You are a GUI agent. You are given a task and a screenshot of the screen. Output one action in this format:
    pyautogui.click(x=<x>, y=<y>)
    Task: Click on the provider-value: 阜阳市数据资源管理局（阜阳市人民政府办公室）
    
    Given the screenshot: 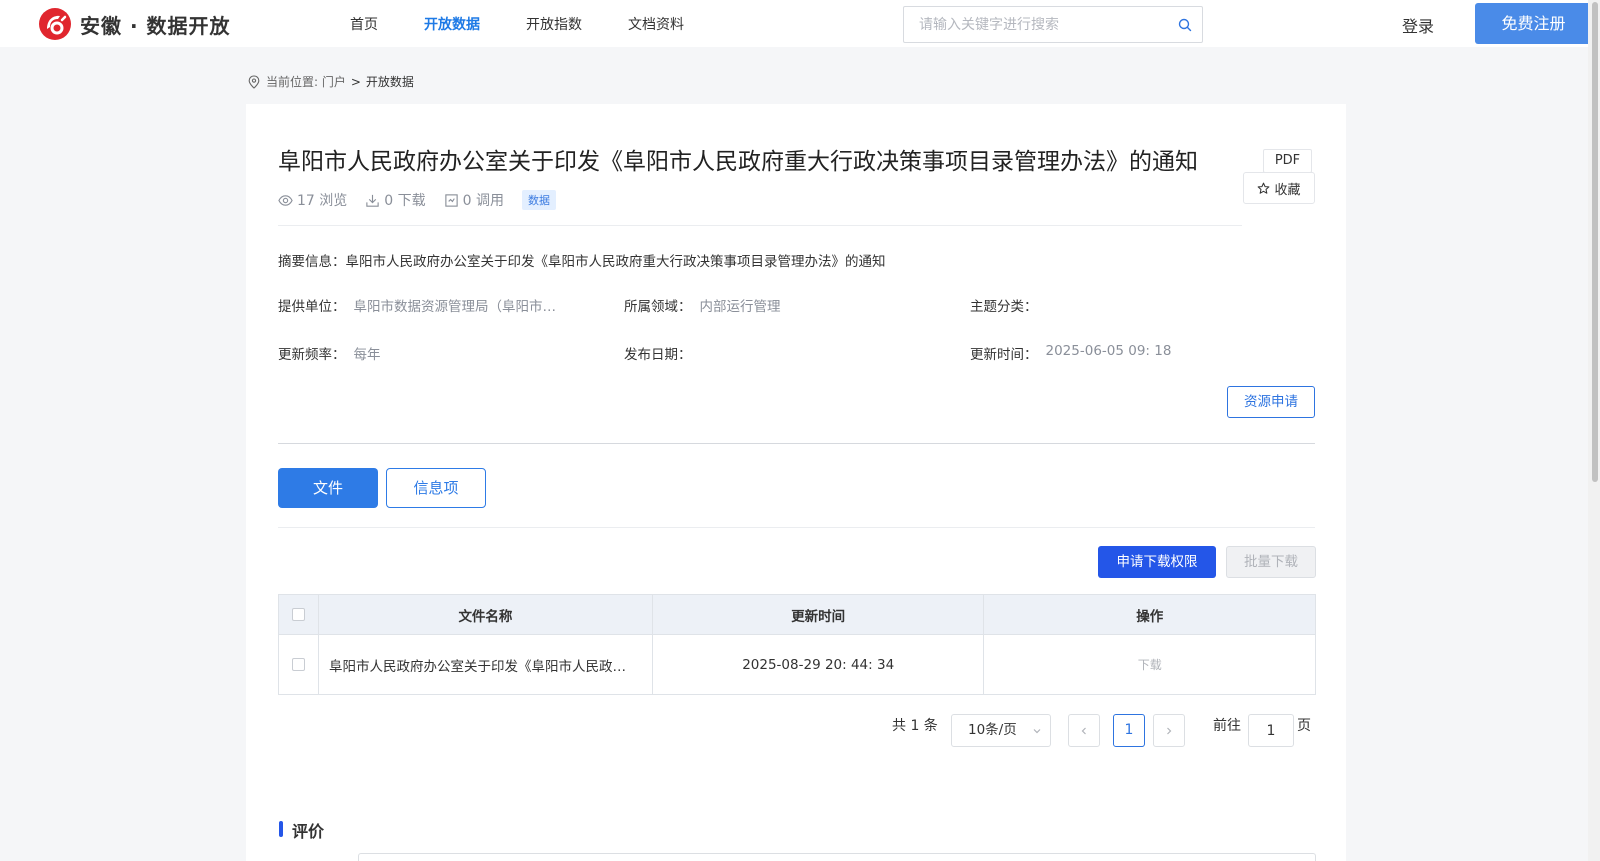 What is the action you would take?
    pyautogui.click(x=459, y=307)
    